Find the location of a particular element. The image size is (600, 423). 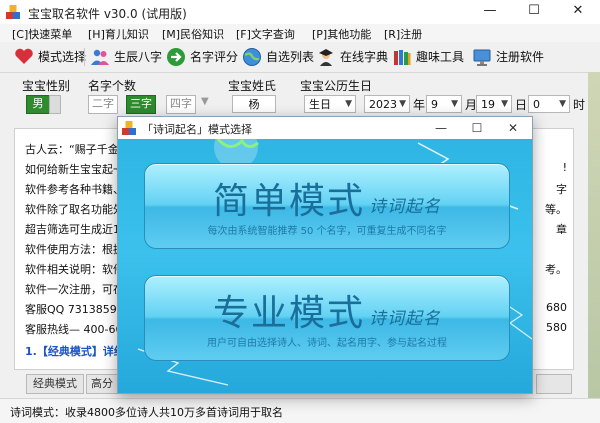

name-count-label: 名字个数 is located at coordinates (112, 86).